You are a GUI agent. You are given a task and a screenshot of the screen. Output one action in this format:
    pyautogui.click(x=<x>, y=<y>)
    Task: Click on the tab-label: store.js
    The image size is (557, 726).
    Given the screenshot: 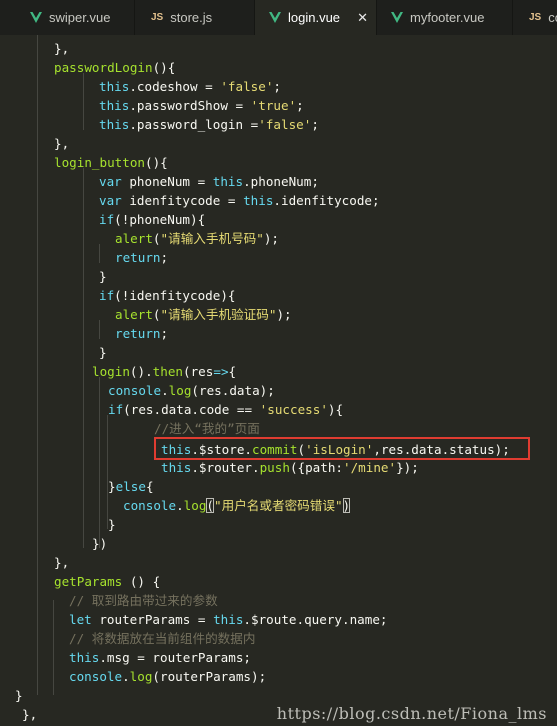 What is the action you would take?
    pyautogui.click(x=191, y=17)
    